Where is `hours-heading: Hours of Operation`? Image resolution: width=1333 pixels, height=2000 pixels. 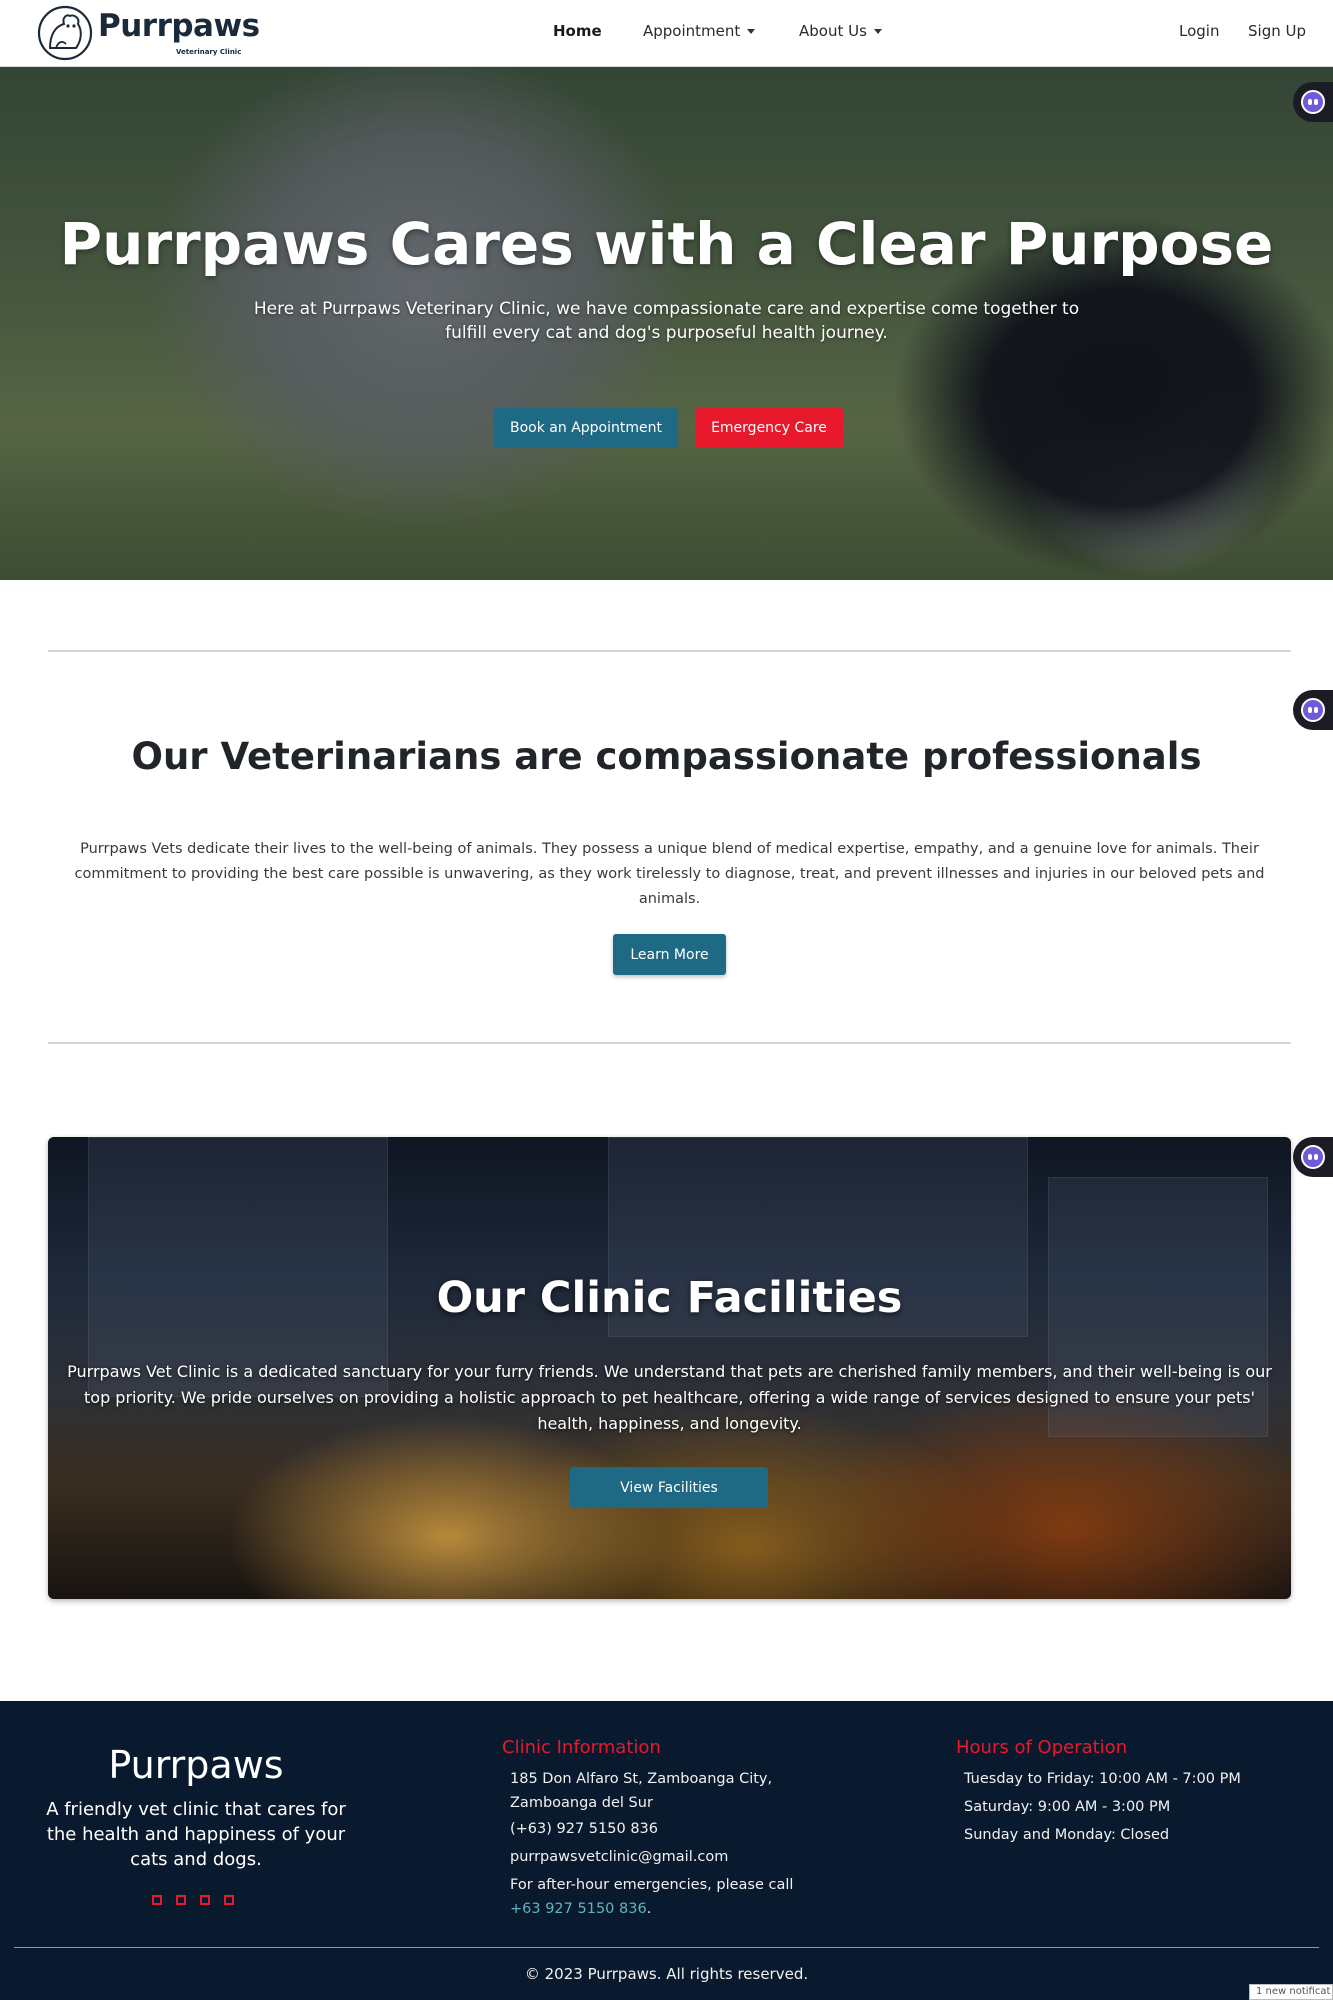
hours-heading: Hours of Operation is located at coordinates (1042, 1747).